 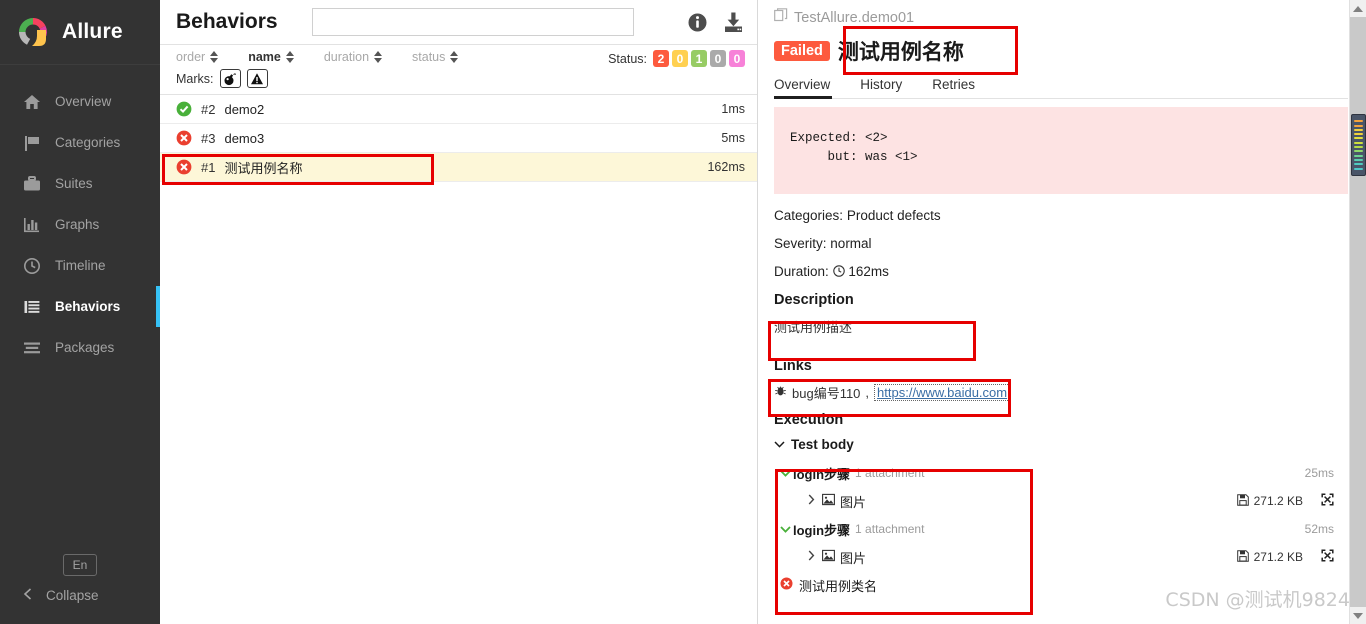 I want to click on row-order: #1, so click(x=208, y=167).